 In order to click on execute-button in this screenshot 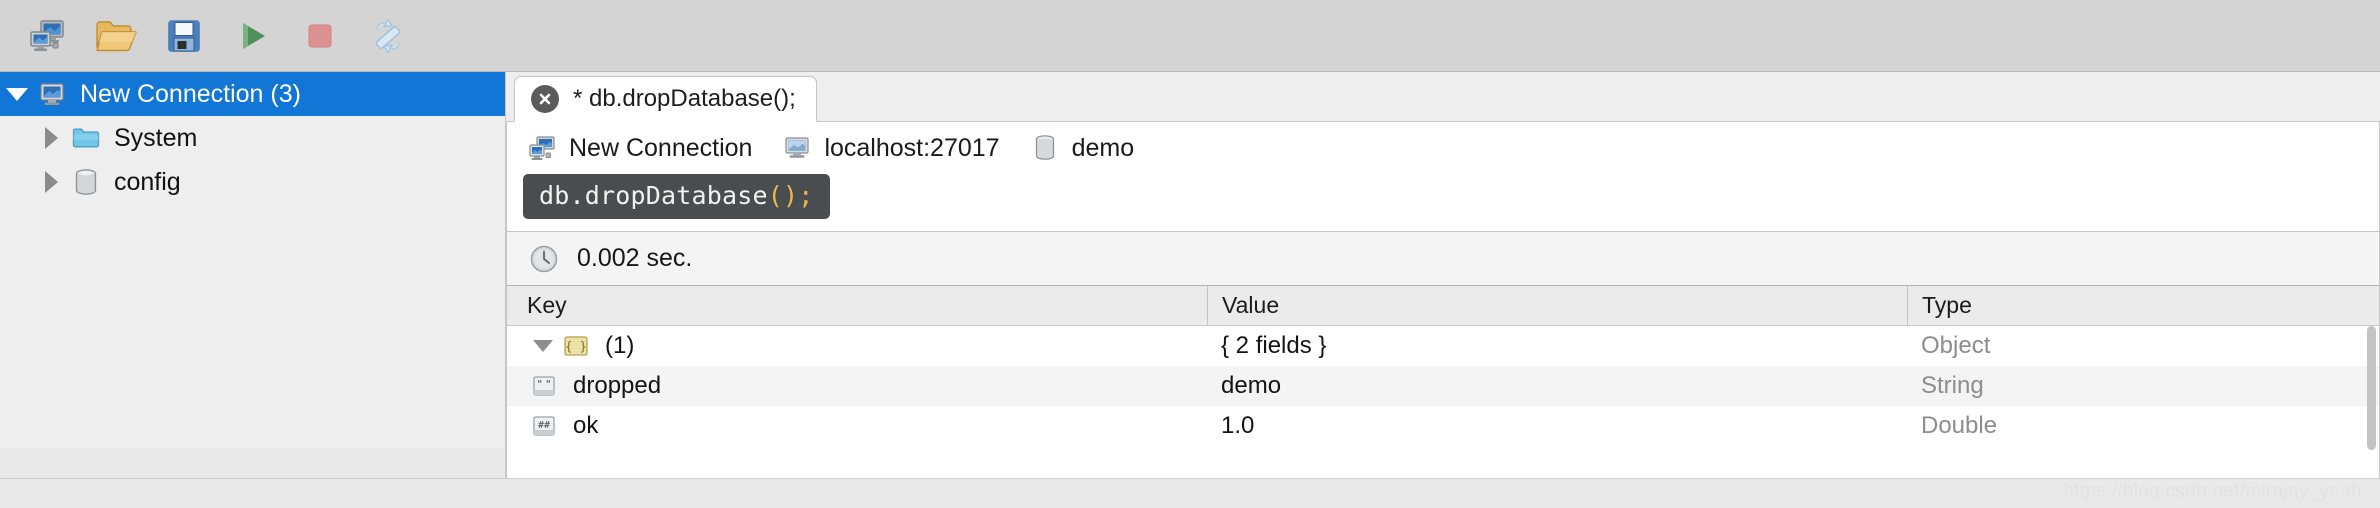, I will do `click(252, 36)`.